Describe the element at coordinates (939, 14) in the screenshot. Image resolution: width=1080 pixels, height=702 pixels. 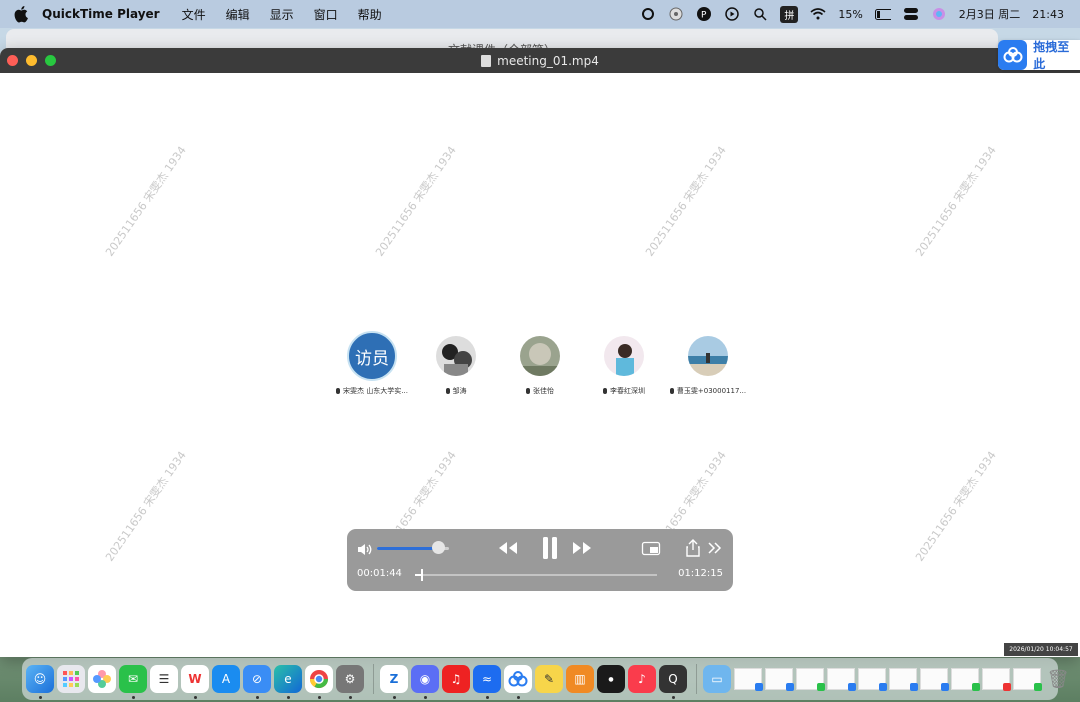
I see `siri-icon` at that location.